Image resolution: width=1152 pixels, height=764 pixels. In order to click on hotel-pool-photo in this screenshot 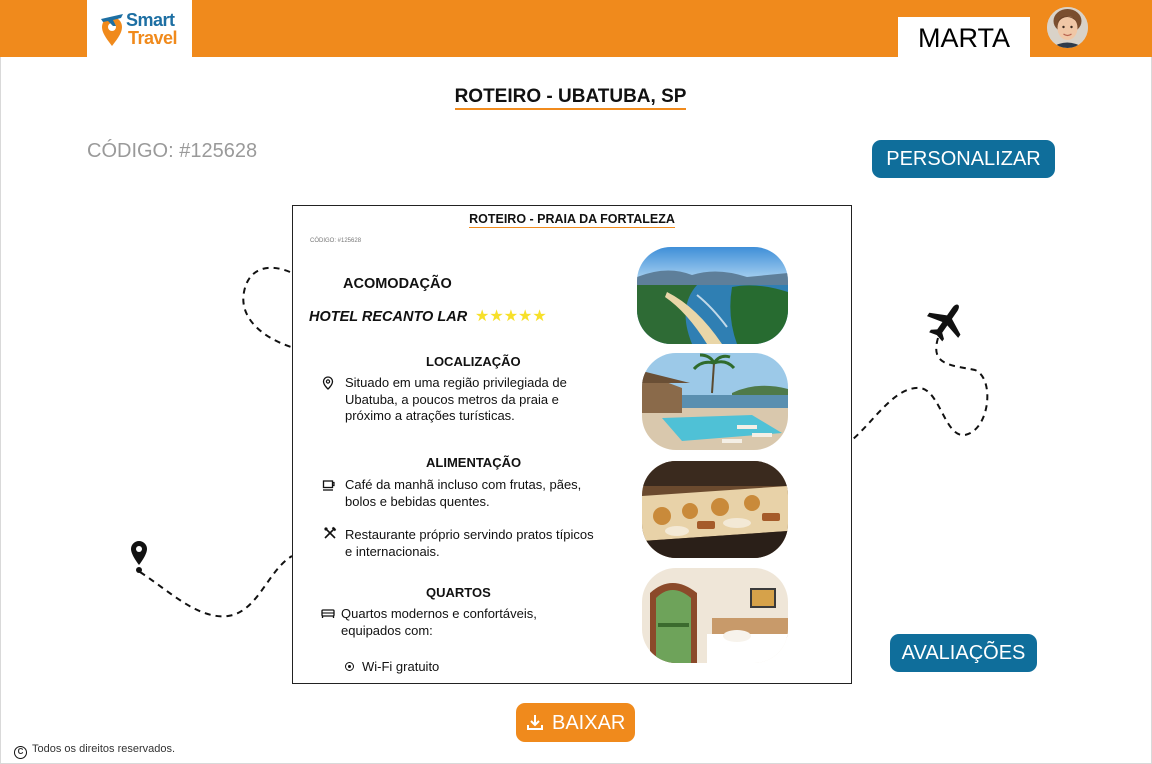, I will do `click(715, 401)`.